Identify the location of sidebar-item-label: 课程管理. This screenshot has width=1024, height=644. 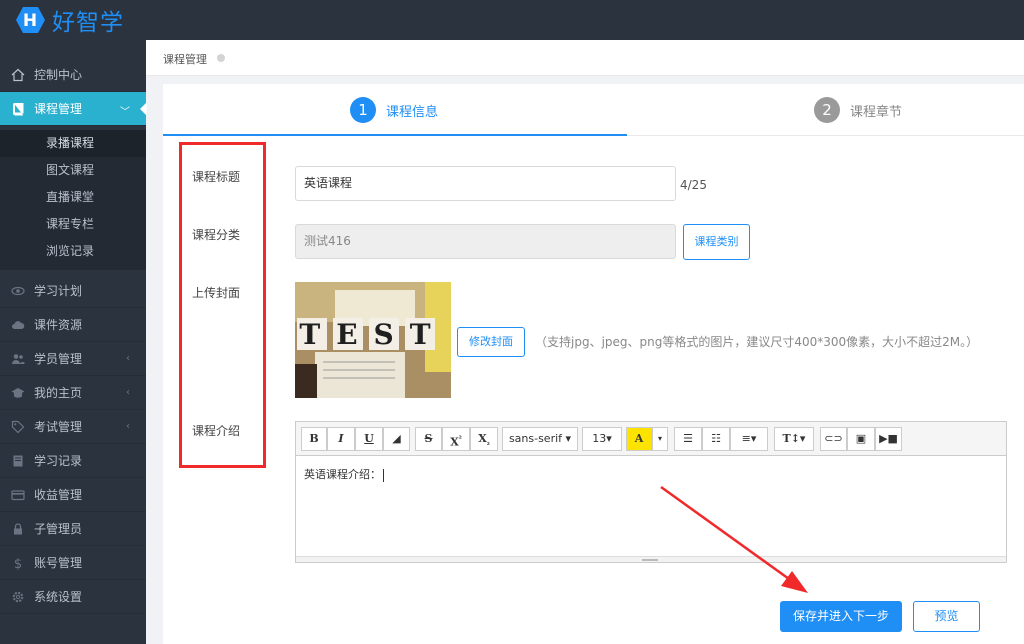
(58, 109).